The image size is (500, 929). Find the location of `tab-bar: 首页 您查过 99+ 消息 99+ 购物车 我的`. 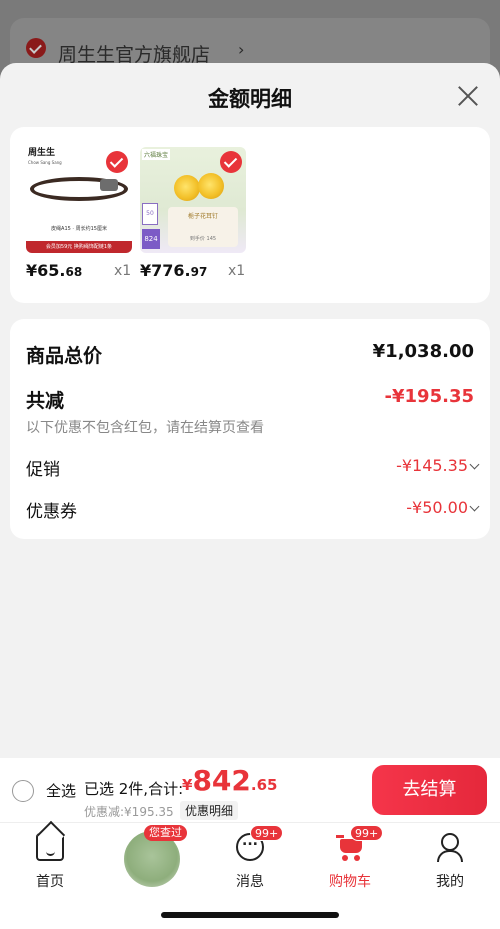

tab-bar: 首页 您查过 99+ 消息 99+ 购物车 我的 is located at coordinates (250, 875).